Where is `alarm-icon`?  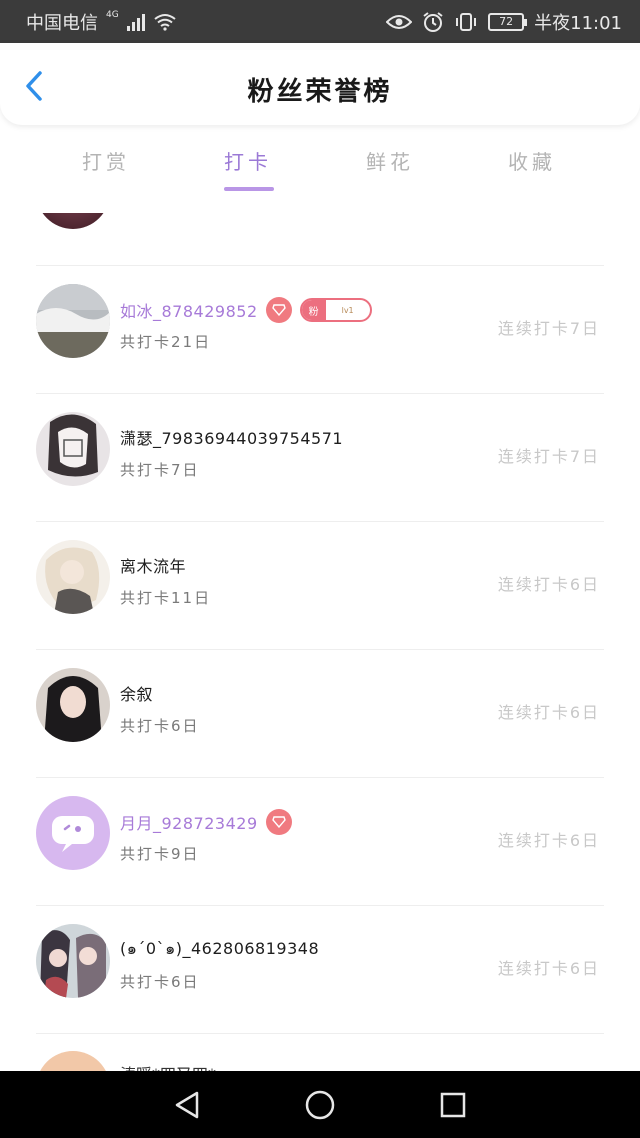 alarm-icon is located at coordinates (433, 21).